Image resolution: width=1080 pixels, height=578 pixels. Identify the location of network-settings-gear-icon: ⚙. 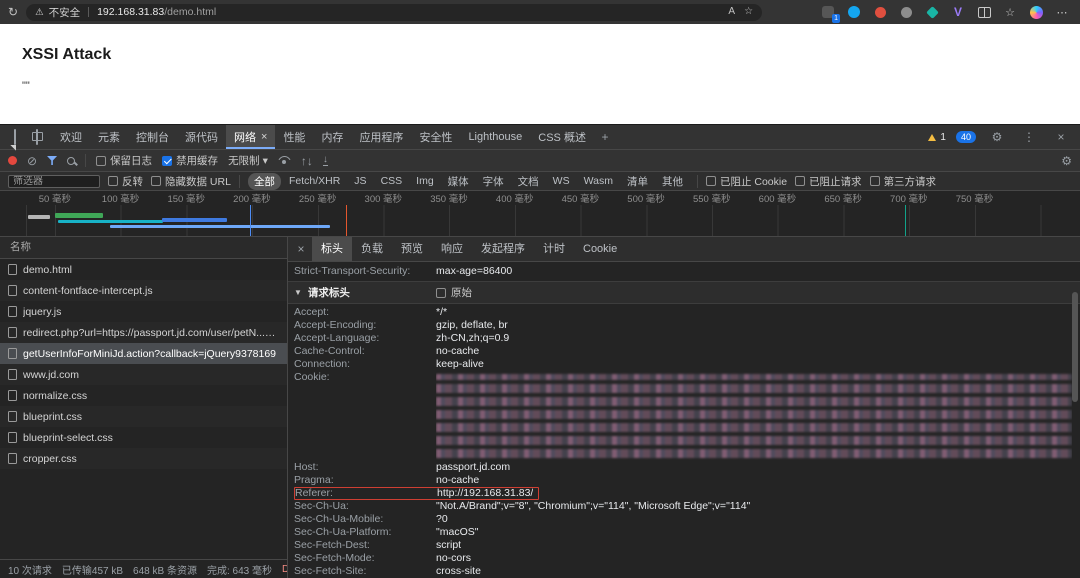
(1066, 161).